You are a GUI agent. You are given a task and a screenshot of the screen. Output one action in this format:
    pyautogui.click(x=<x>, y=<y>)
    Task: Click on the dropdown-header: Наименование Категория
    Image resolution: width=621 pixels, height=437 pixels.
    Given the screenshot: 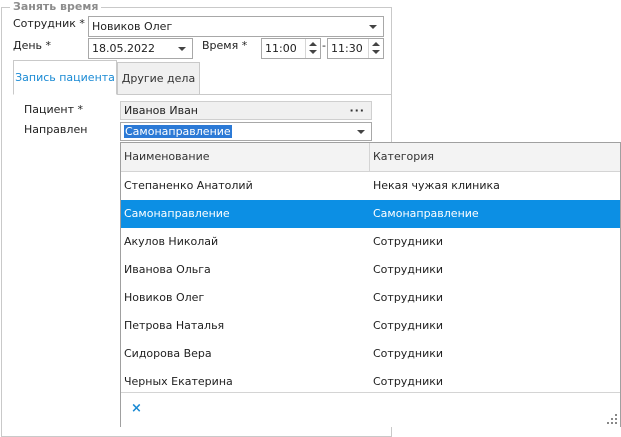 What is the action you would take?
    pyautogui.click(x=370, y=157)
    